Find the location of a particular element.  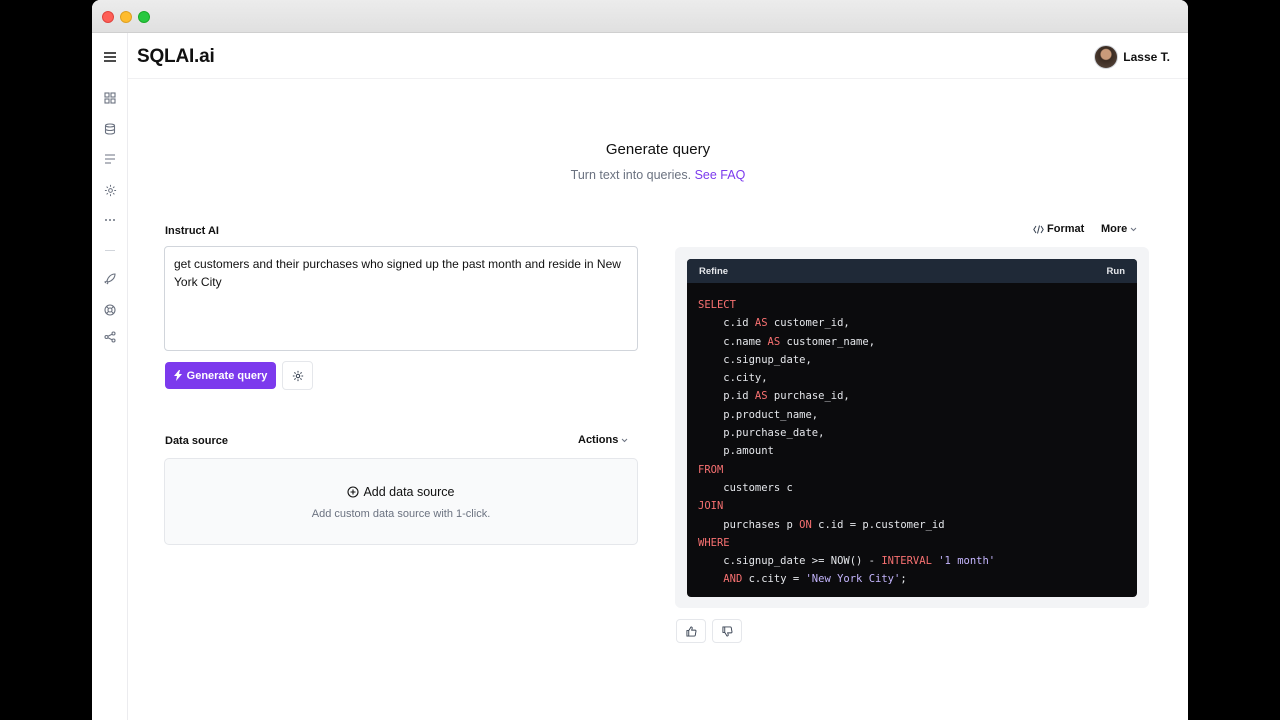

subtitle-text: Turn text into queries. is located at coordinates (631, 175).